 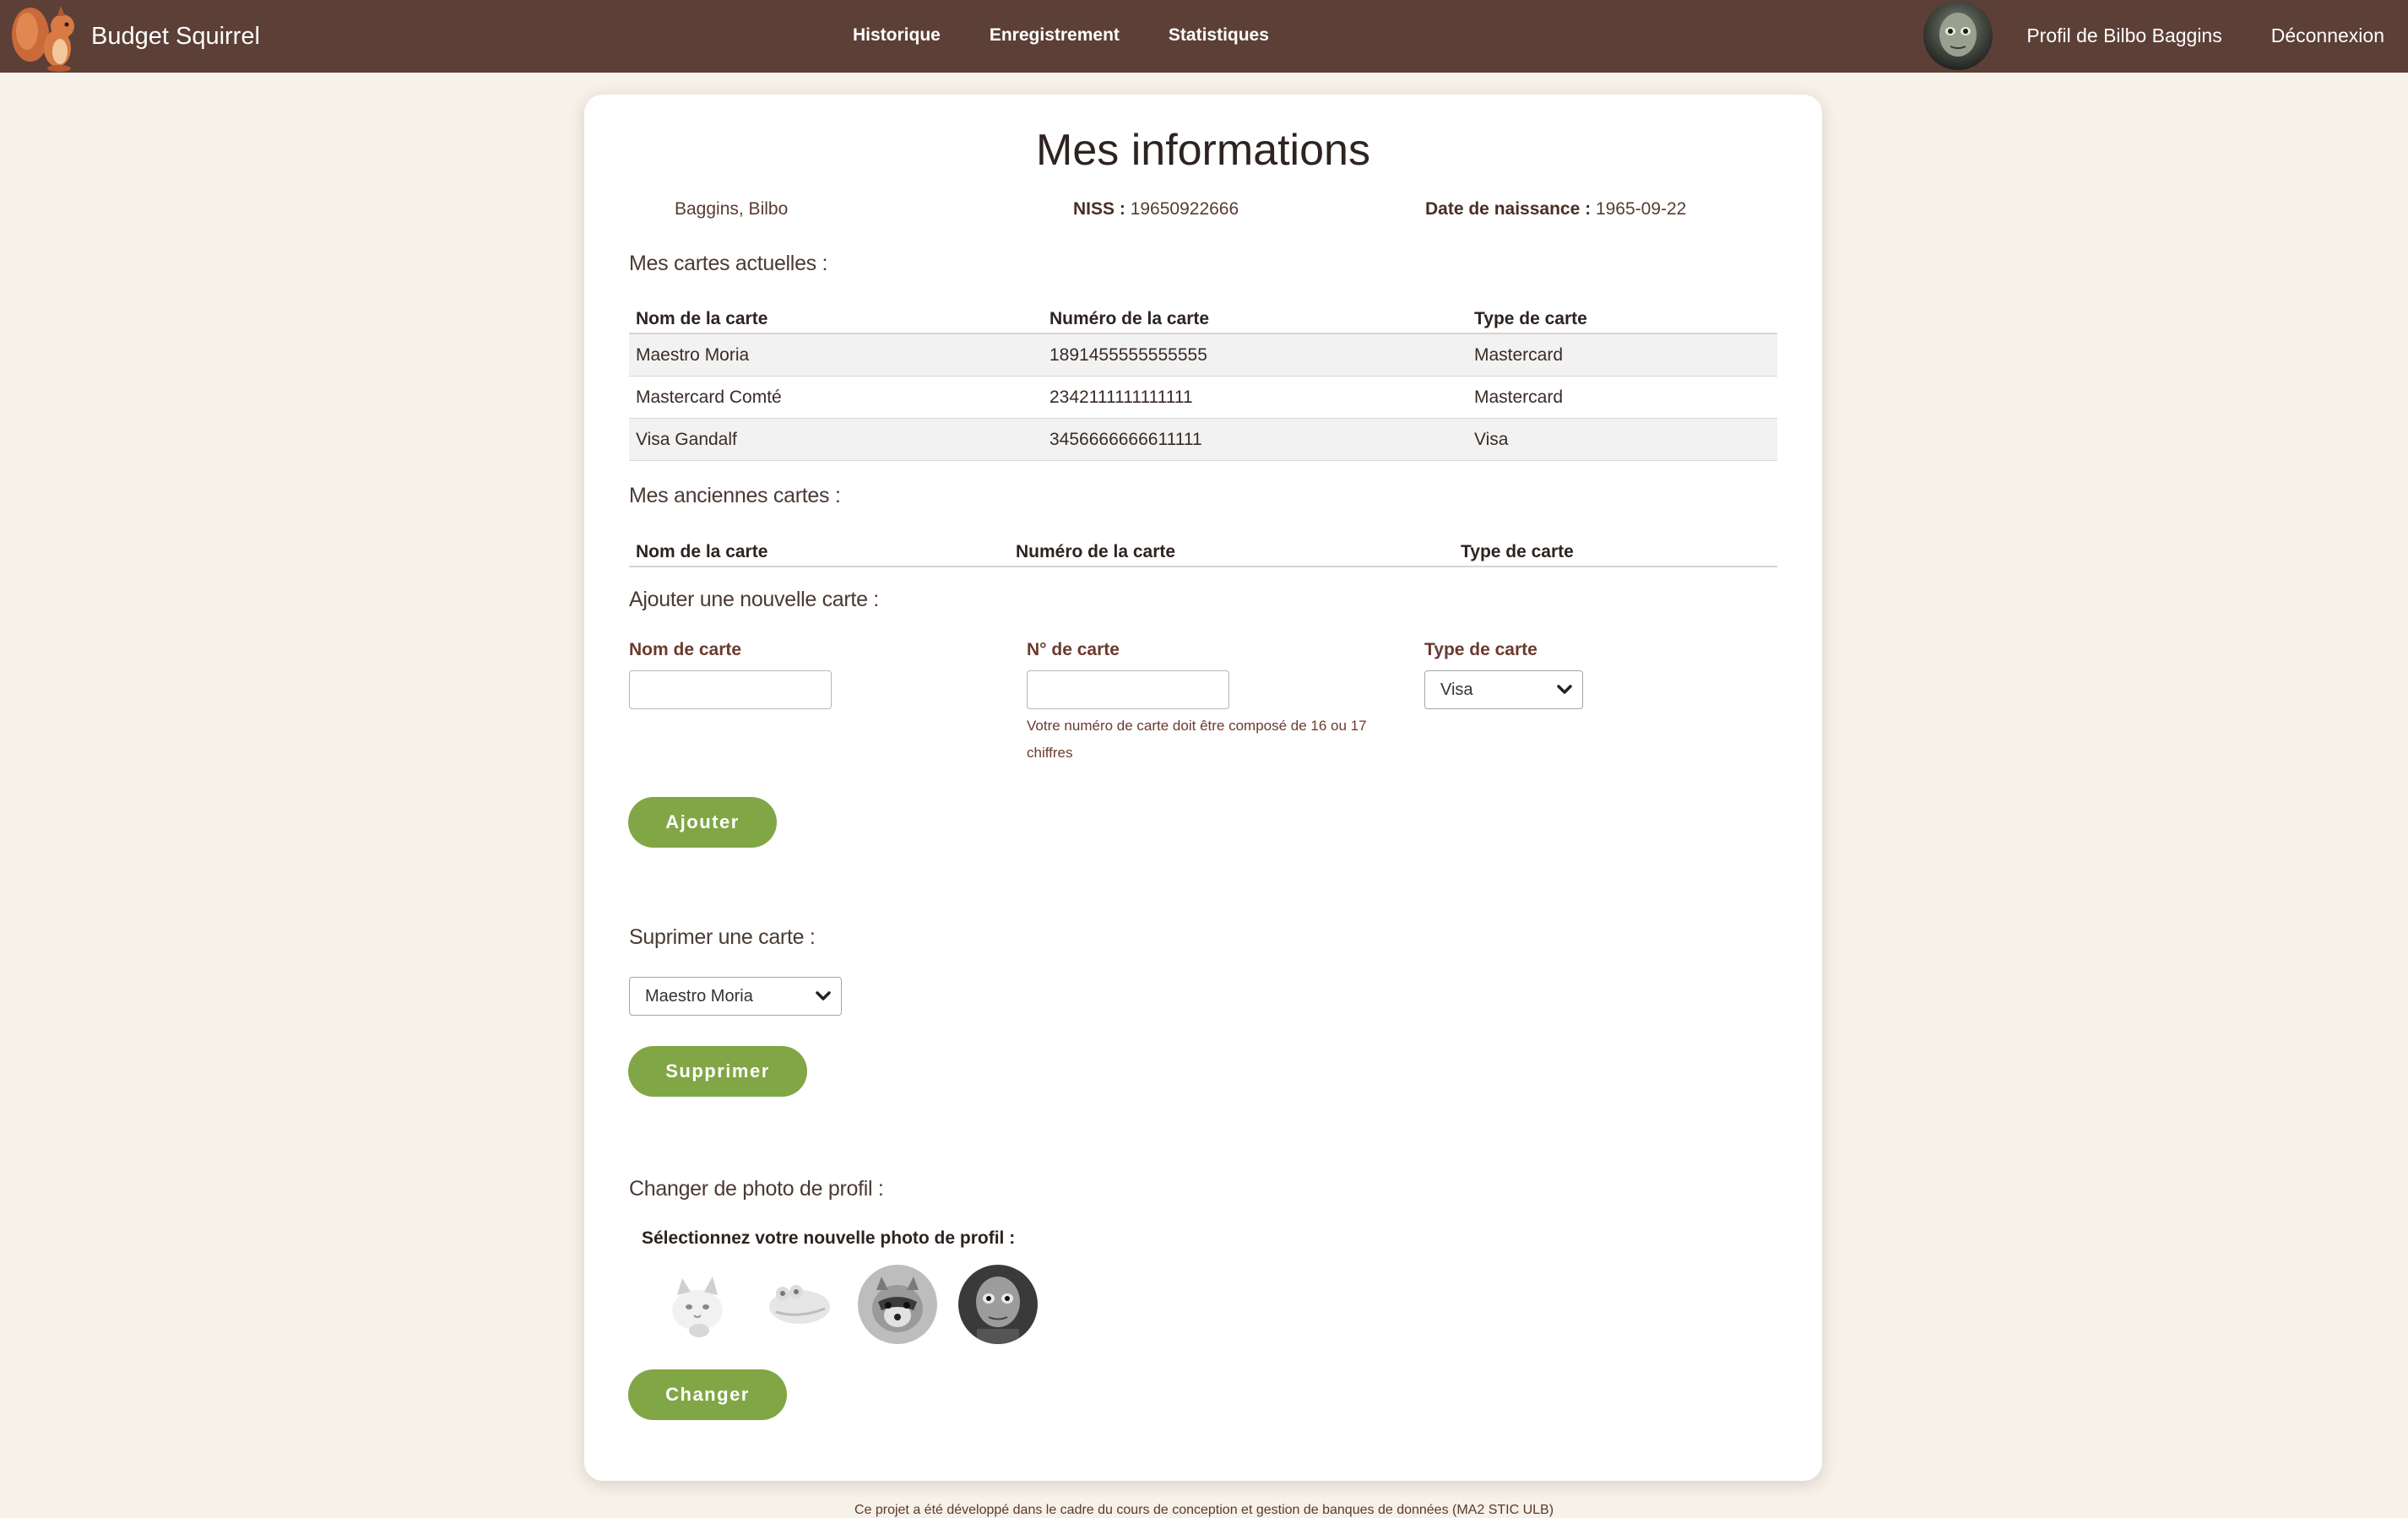 What do you see at coordinates (1219, 35) in the screenshot?
I see `nav-statistiques: Statistiques` at bounding box center [1219, 35].